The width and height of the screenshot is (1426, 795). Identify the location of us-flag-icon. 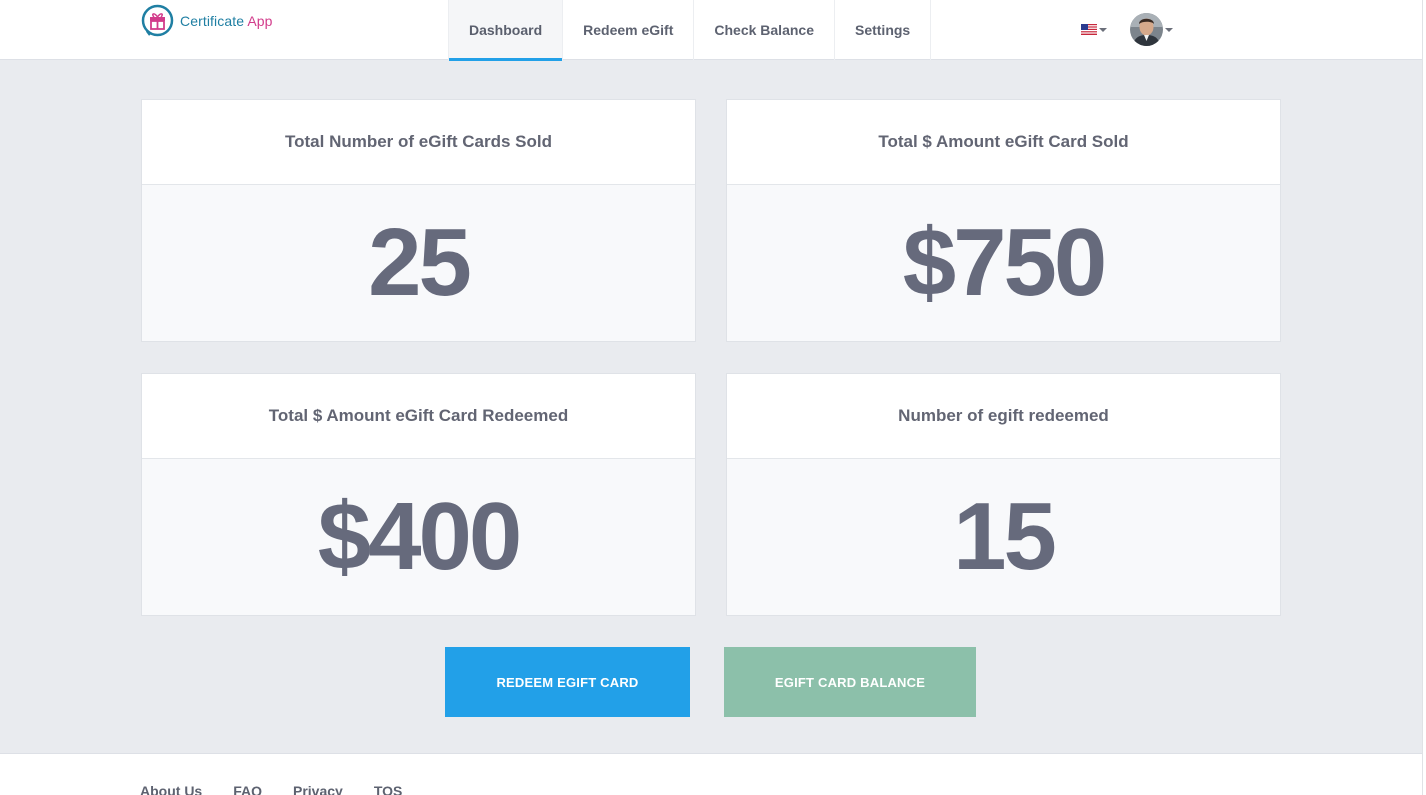
(1089, 29).